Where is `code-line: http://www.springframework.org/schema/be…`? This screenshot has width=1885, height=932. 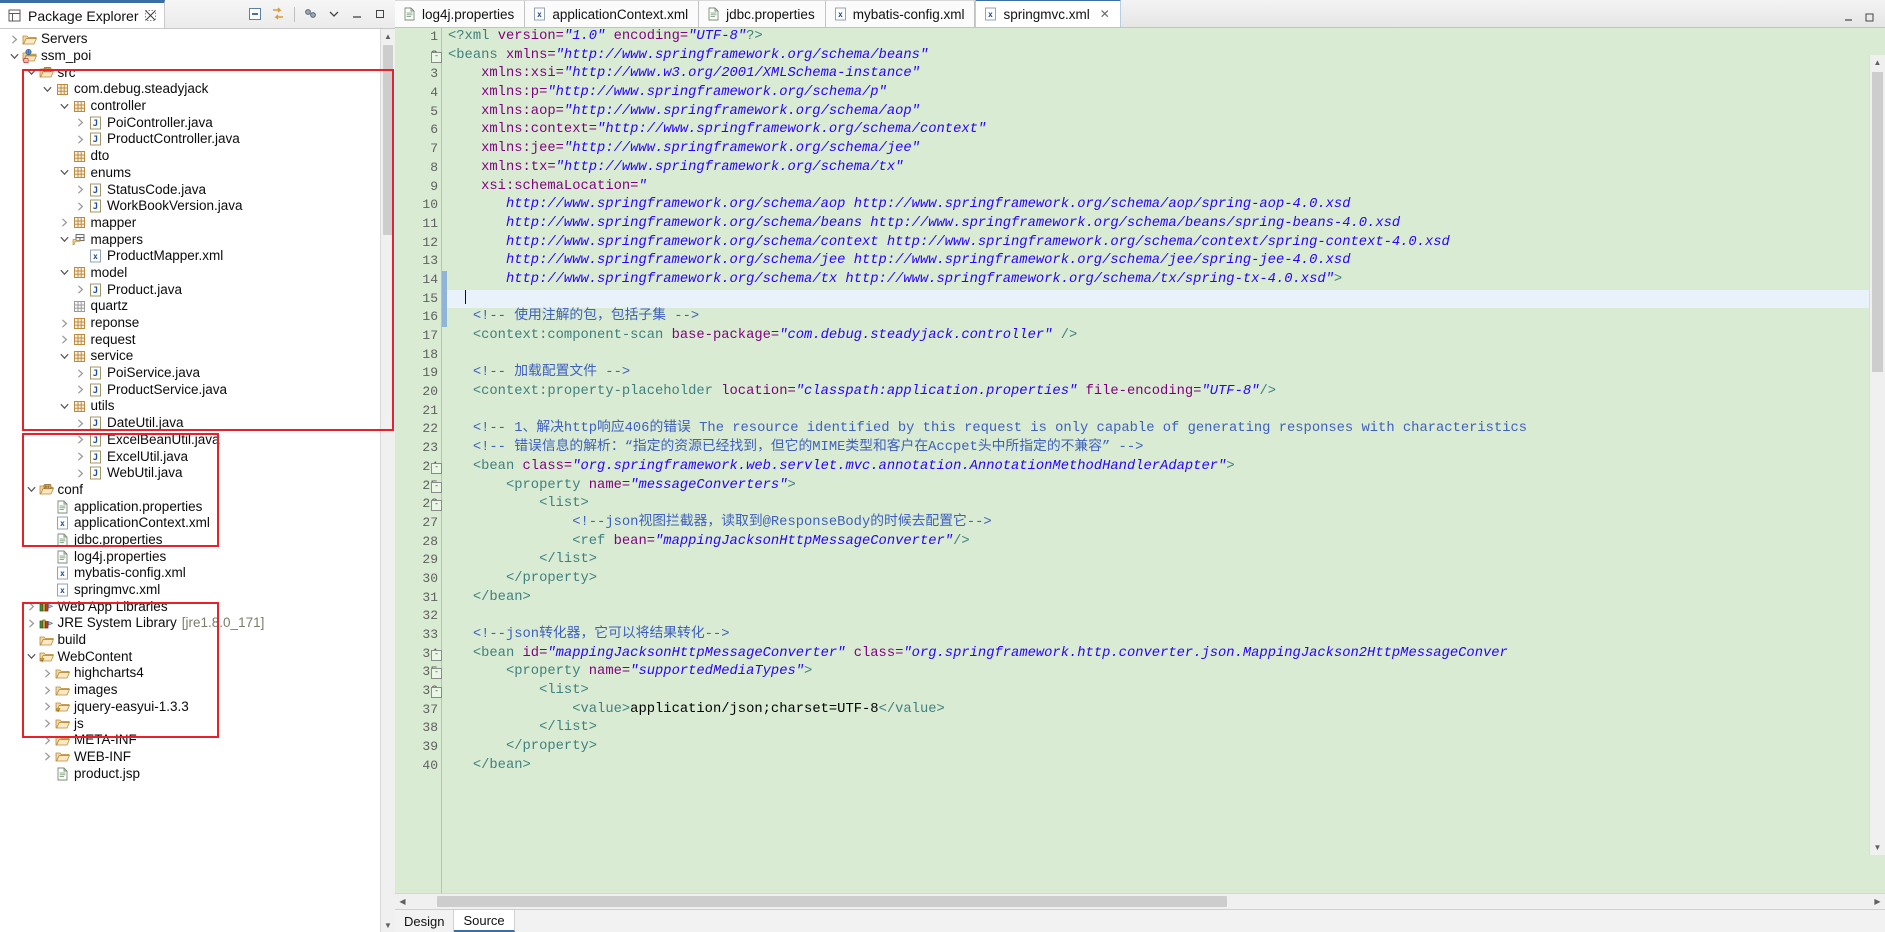
code-line: http://www.springframework.org/schema/be… is located at coordinates (1163, 224).